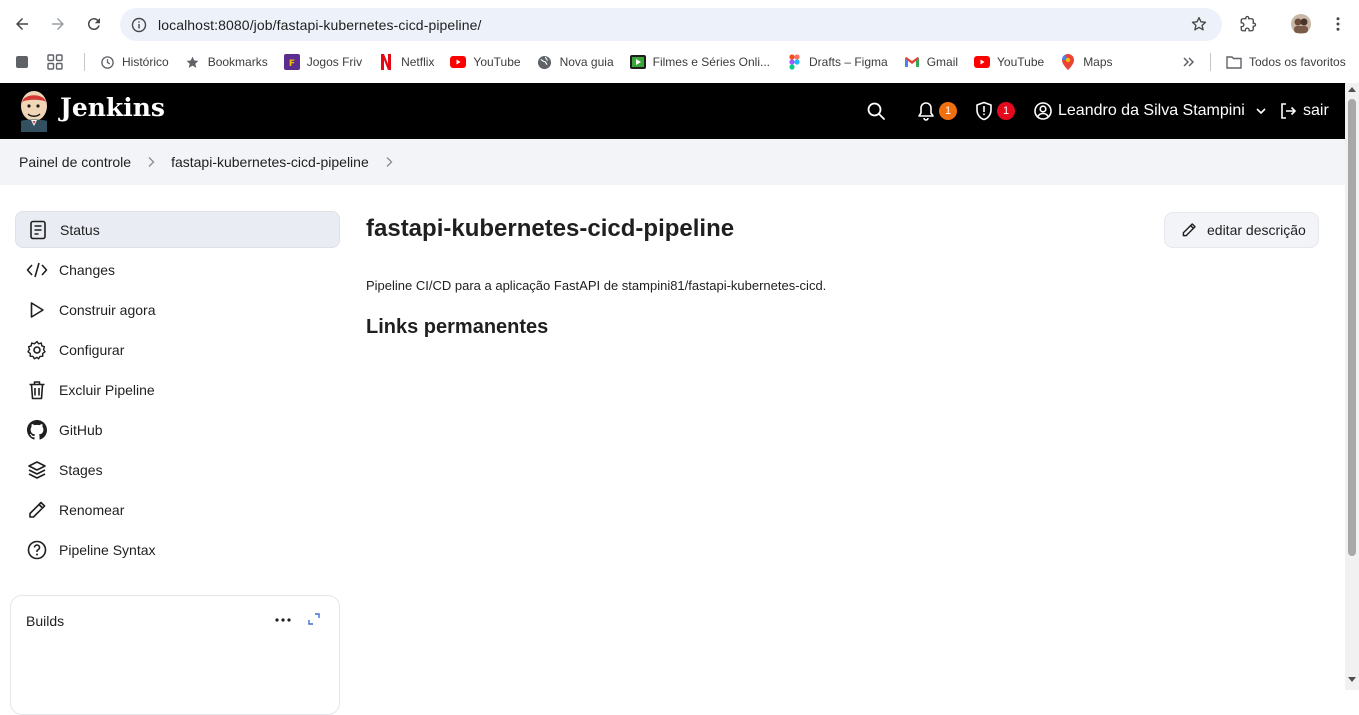 Image resolution: width=1359 pixels, height=715 pixels. I want to click on bookmark-label: Histórico, so click(145, 62).